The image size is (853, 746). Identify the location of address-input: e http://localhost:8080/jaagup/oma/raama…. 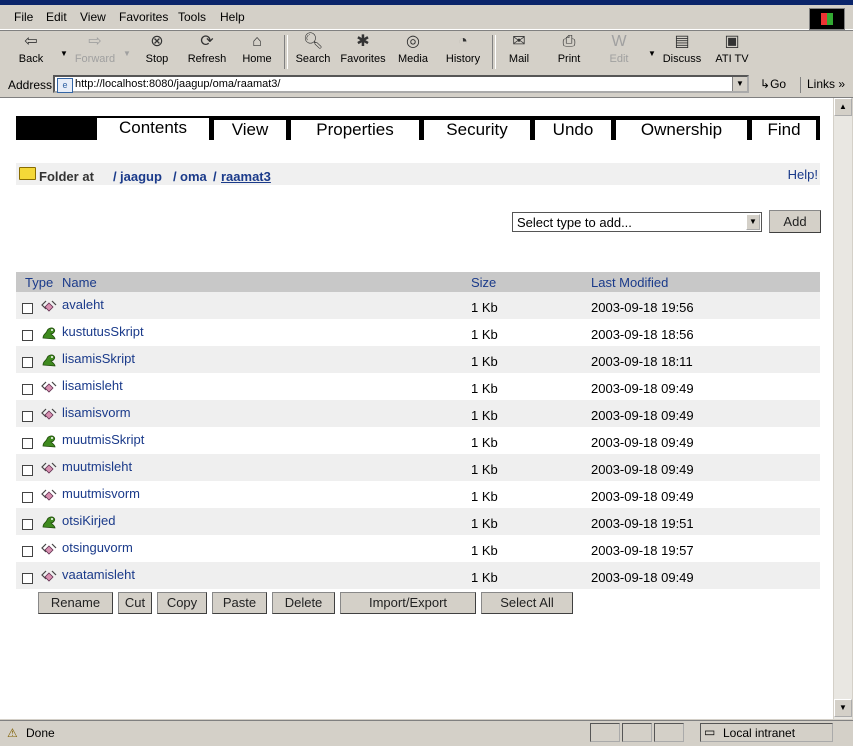
(401, 84).